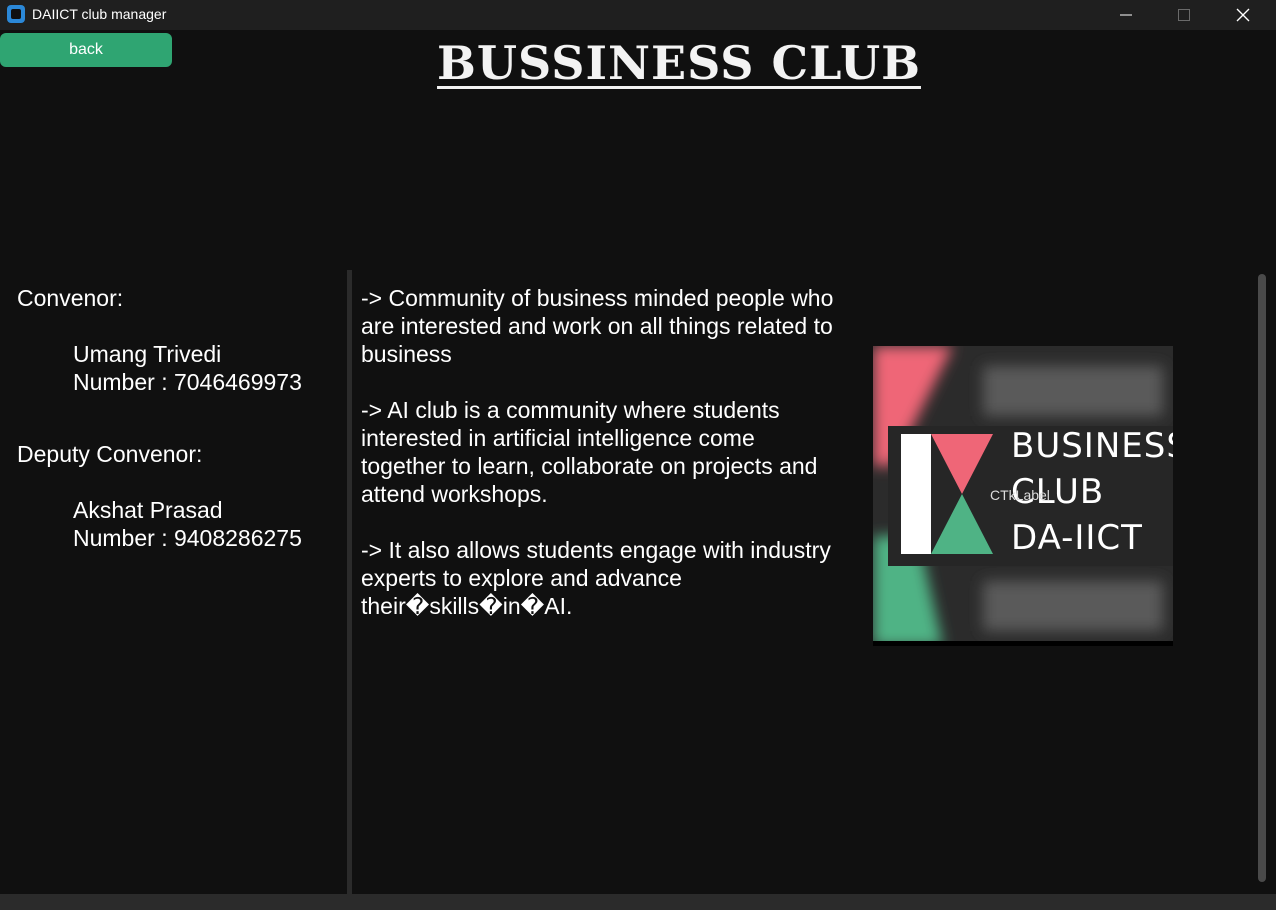 This screenshot has height=910, width=1276. Describe the element at coordinates (16, 14) in the screenshot. I see `app-icon` at that location.